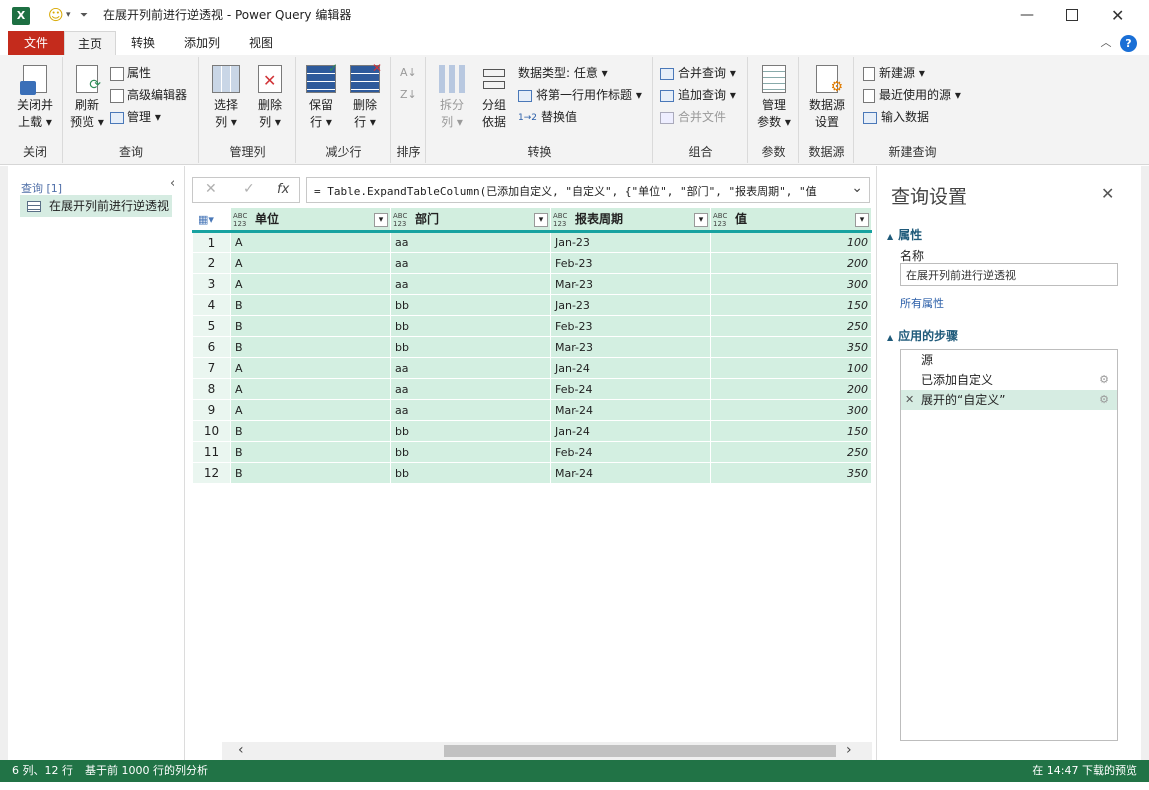 The image size is (1149, 790). I want to click on table-row: 7 Aaa Jan-24 100, so click(532, 368).